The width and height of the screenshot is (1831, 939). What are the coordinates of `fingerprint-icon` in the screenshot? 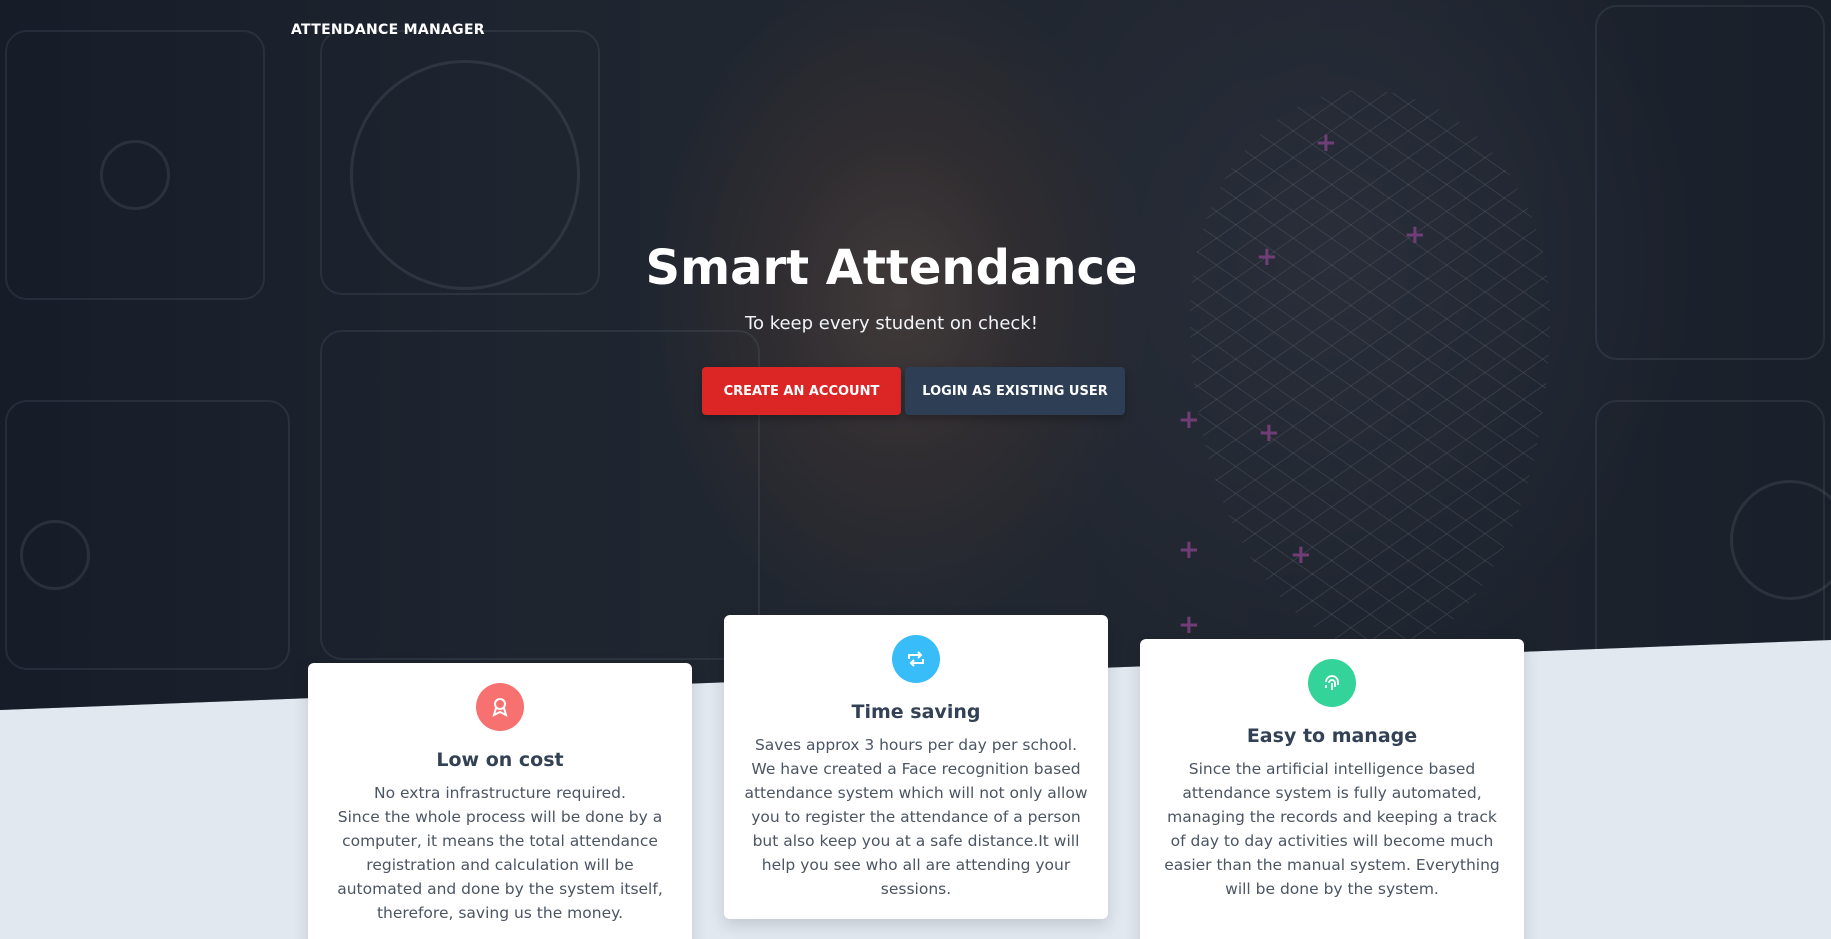 It's located at (1332, 683).